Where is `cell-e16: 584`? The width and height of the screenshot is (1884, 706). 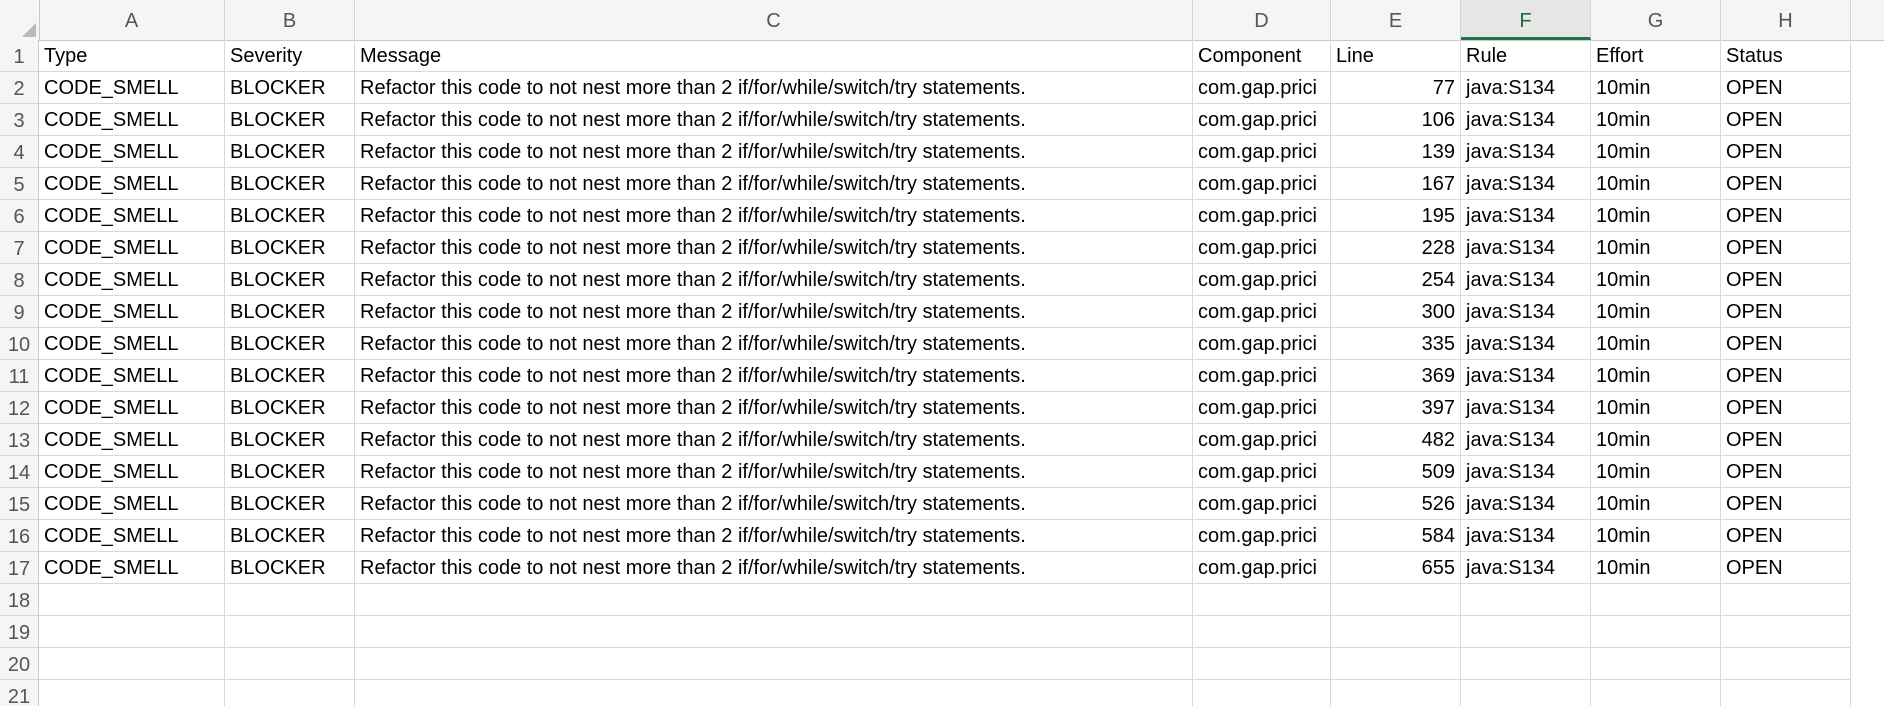
cell-e16: 584 is located at coordinates (1396, 536).